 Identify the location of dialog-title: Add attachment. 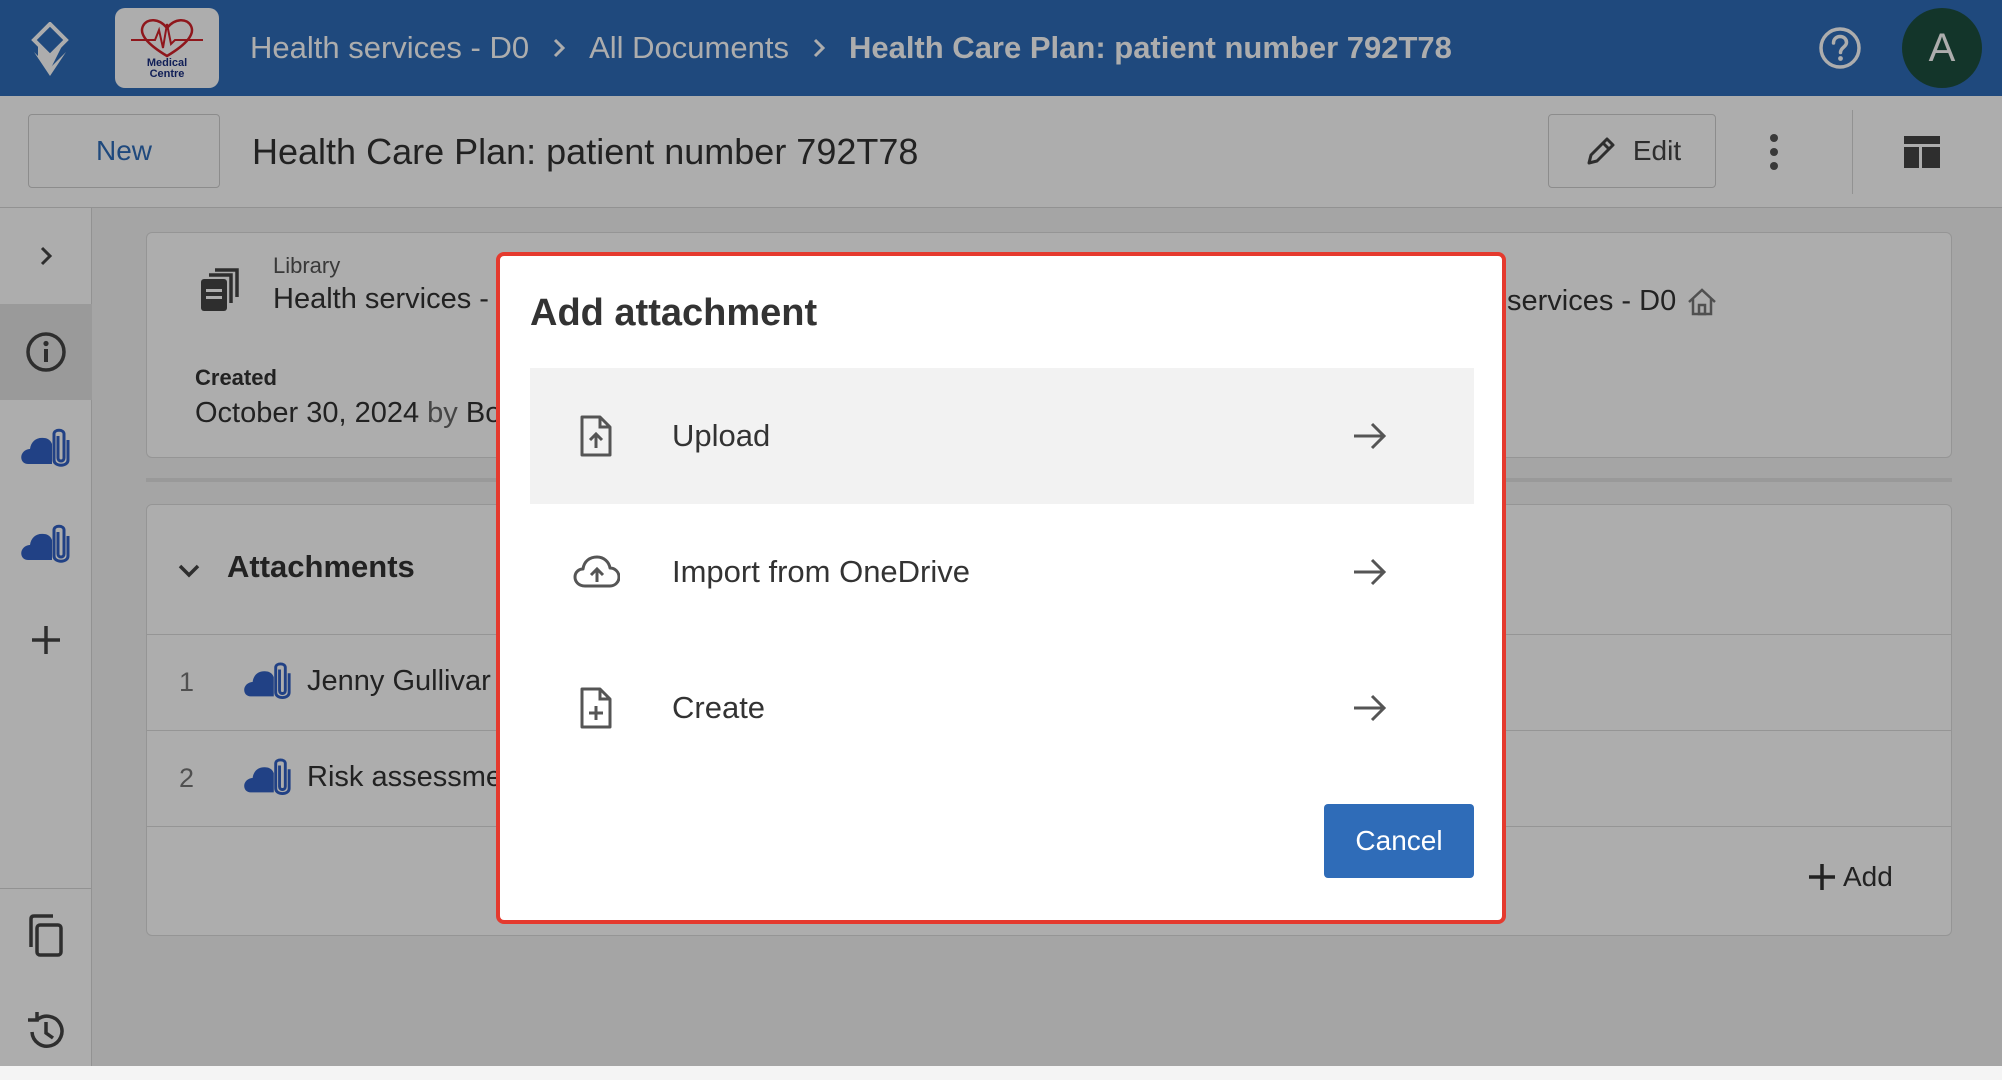
(674, 313).